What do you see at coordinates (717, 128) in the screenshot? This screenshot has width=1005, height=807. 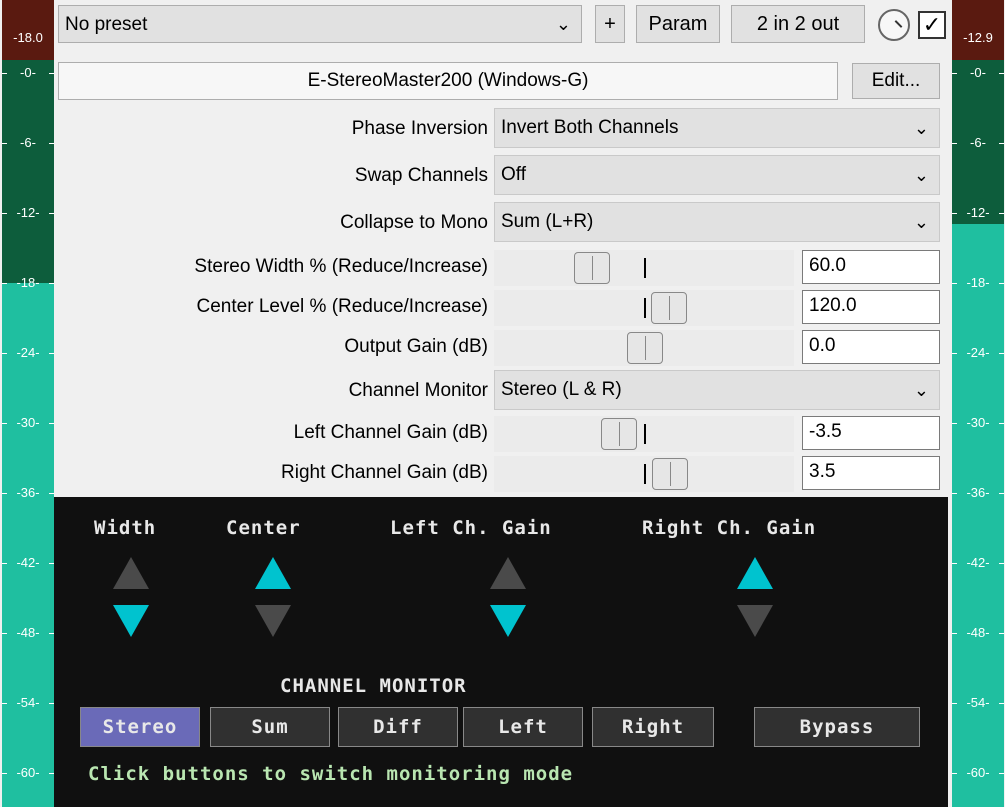 I see `phase-inversion-dropdown: Invert Both Channels ⌄` at bounding box center [717, 128].